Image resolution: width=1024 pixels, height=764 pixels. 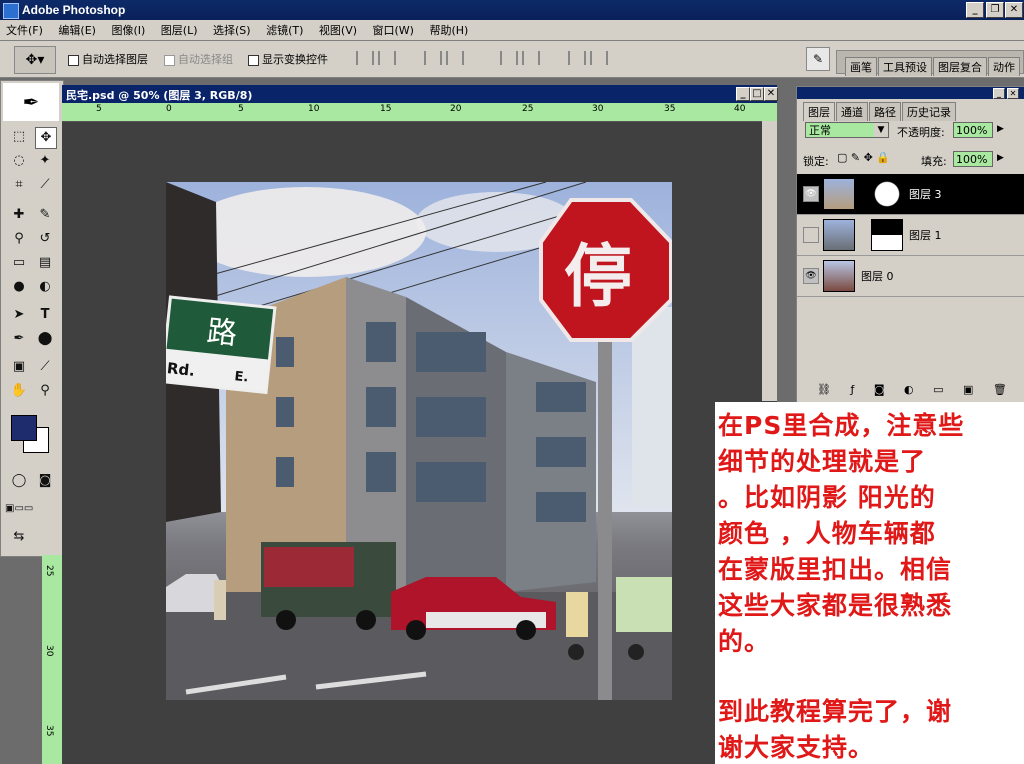 What do you see at coordinates (852, 111) in the screenshot?
I see `tab-channels: 通道` at bounding box center [852, 111].